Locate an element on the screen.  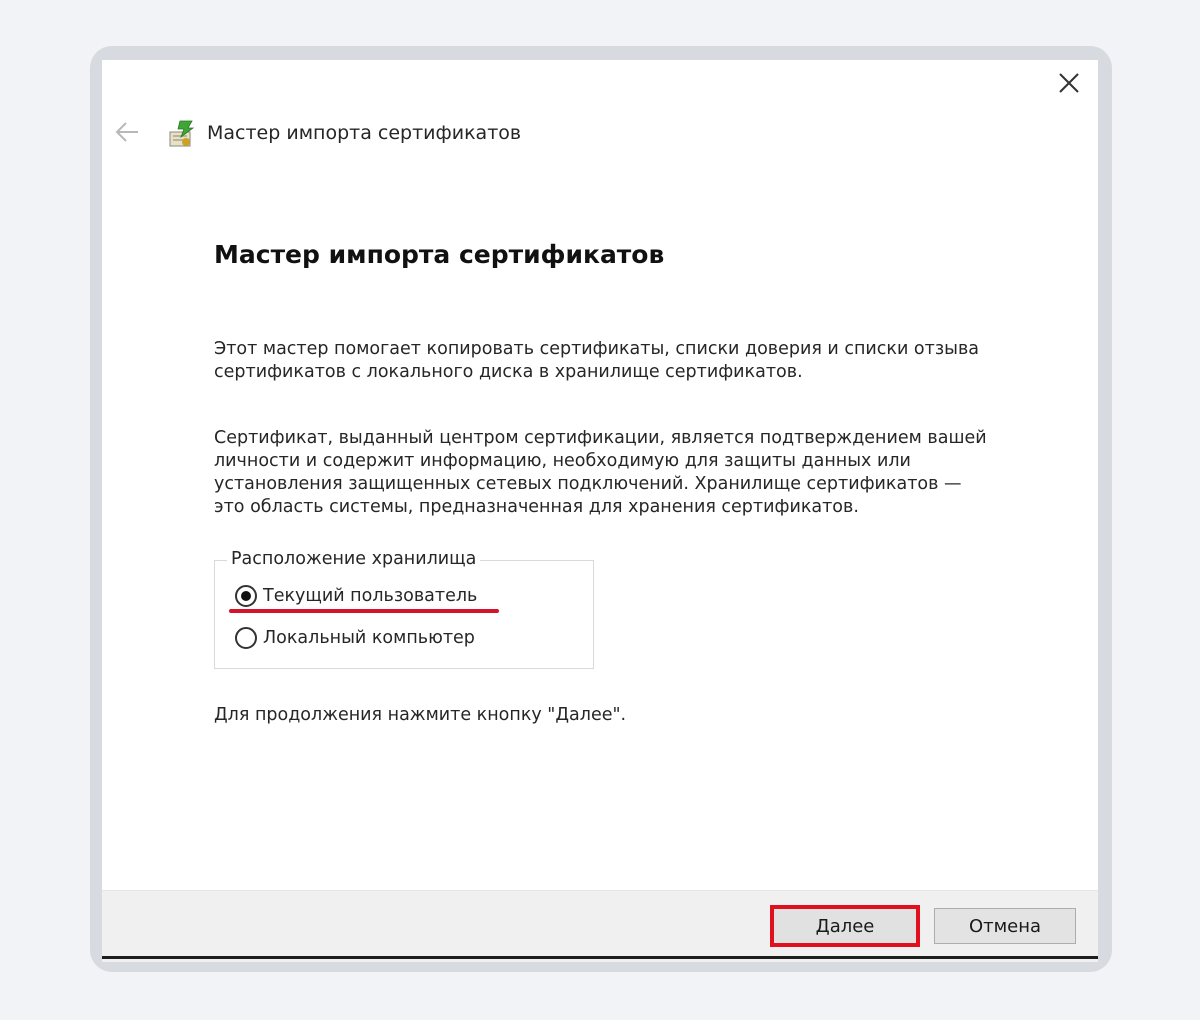
radio-button-unchecked is located at coordinates (246, 638).